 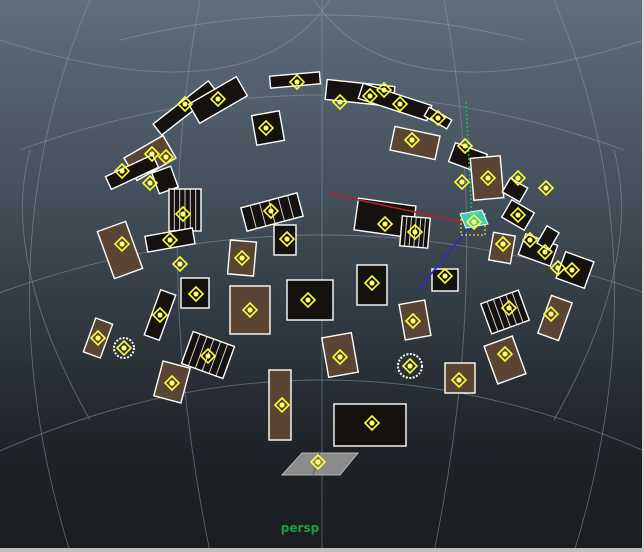 I want to click on selected-image-plane, so click(x=474, y=219).